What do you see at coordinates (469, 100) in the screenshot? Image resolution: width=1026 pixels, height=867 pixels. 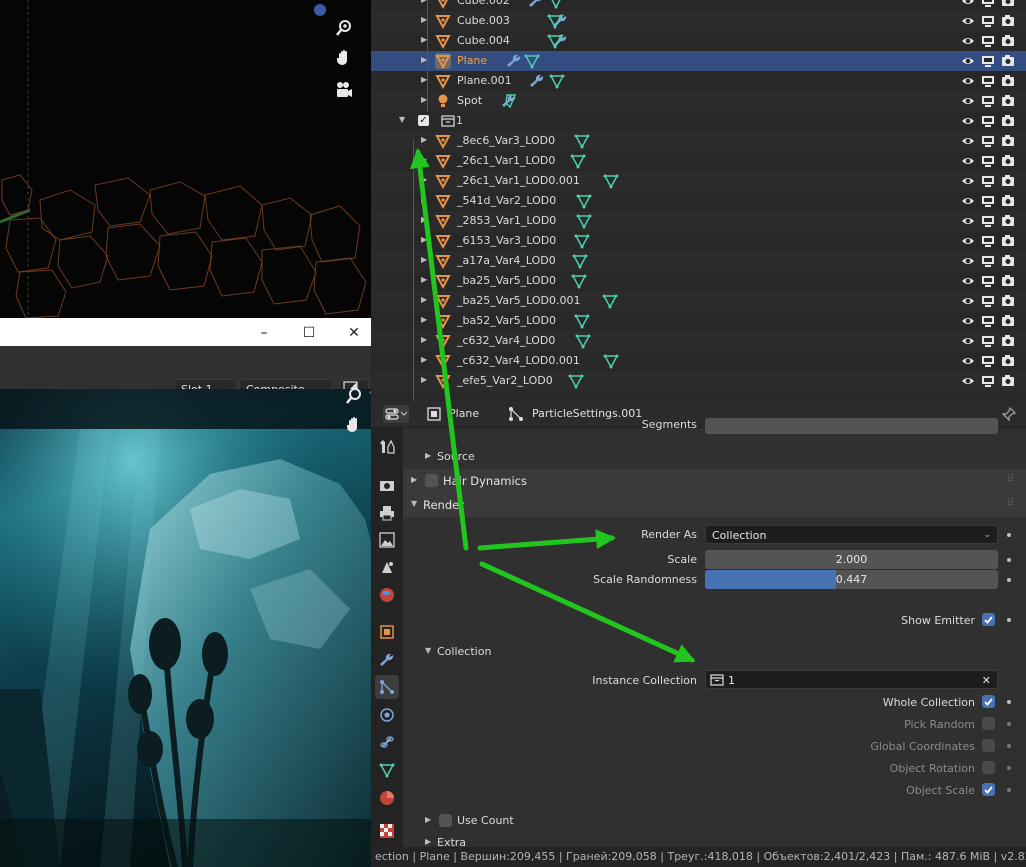 I see `outliner-item-name: Spot` at bounding box center [469, 100].